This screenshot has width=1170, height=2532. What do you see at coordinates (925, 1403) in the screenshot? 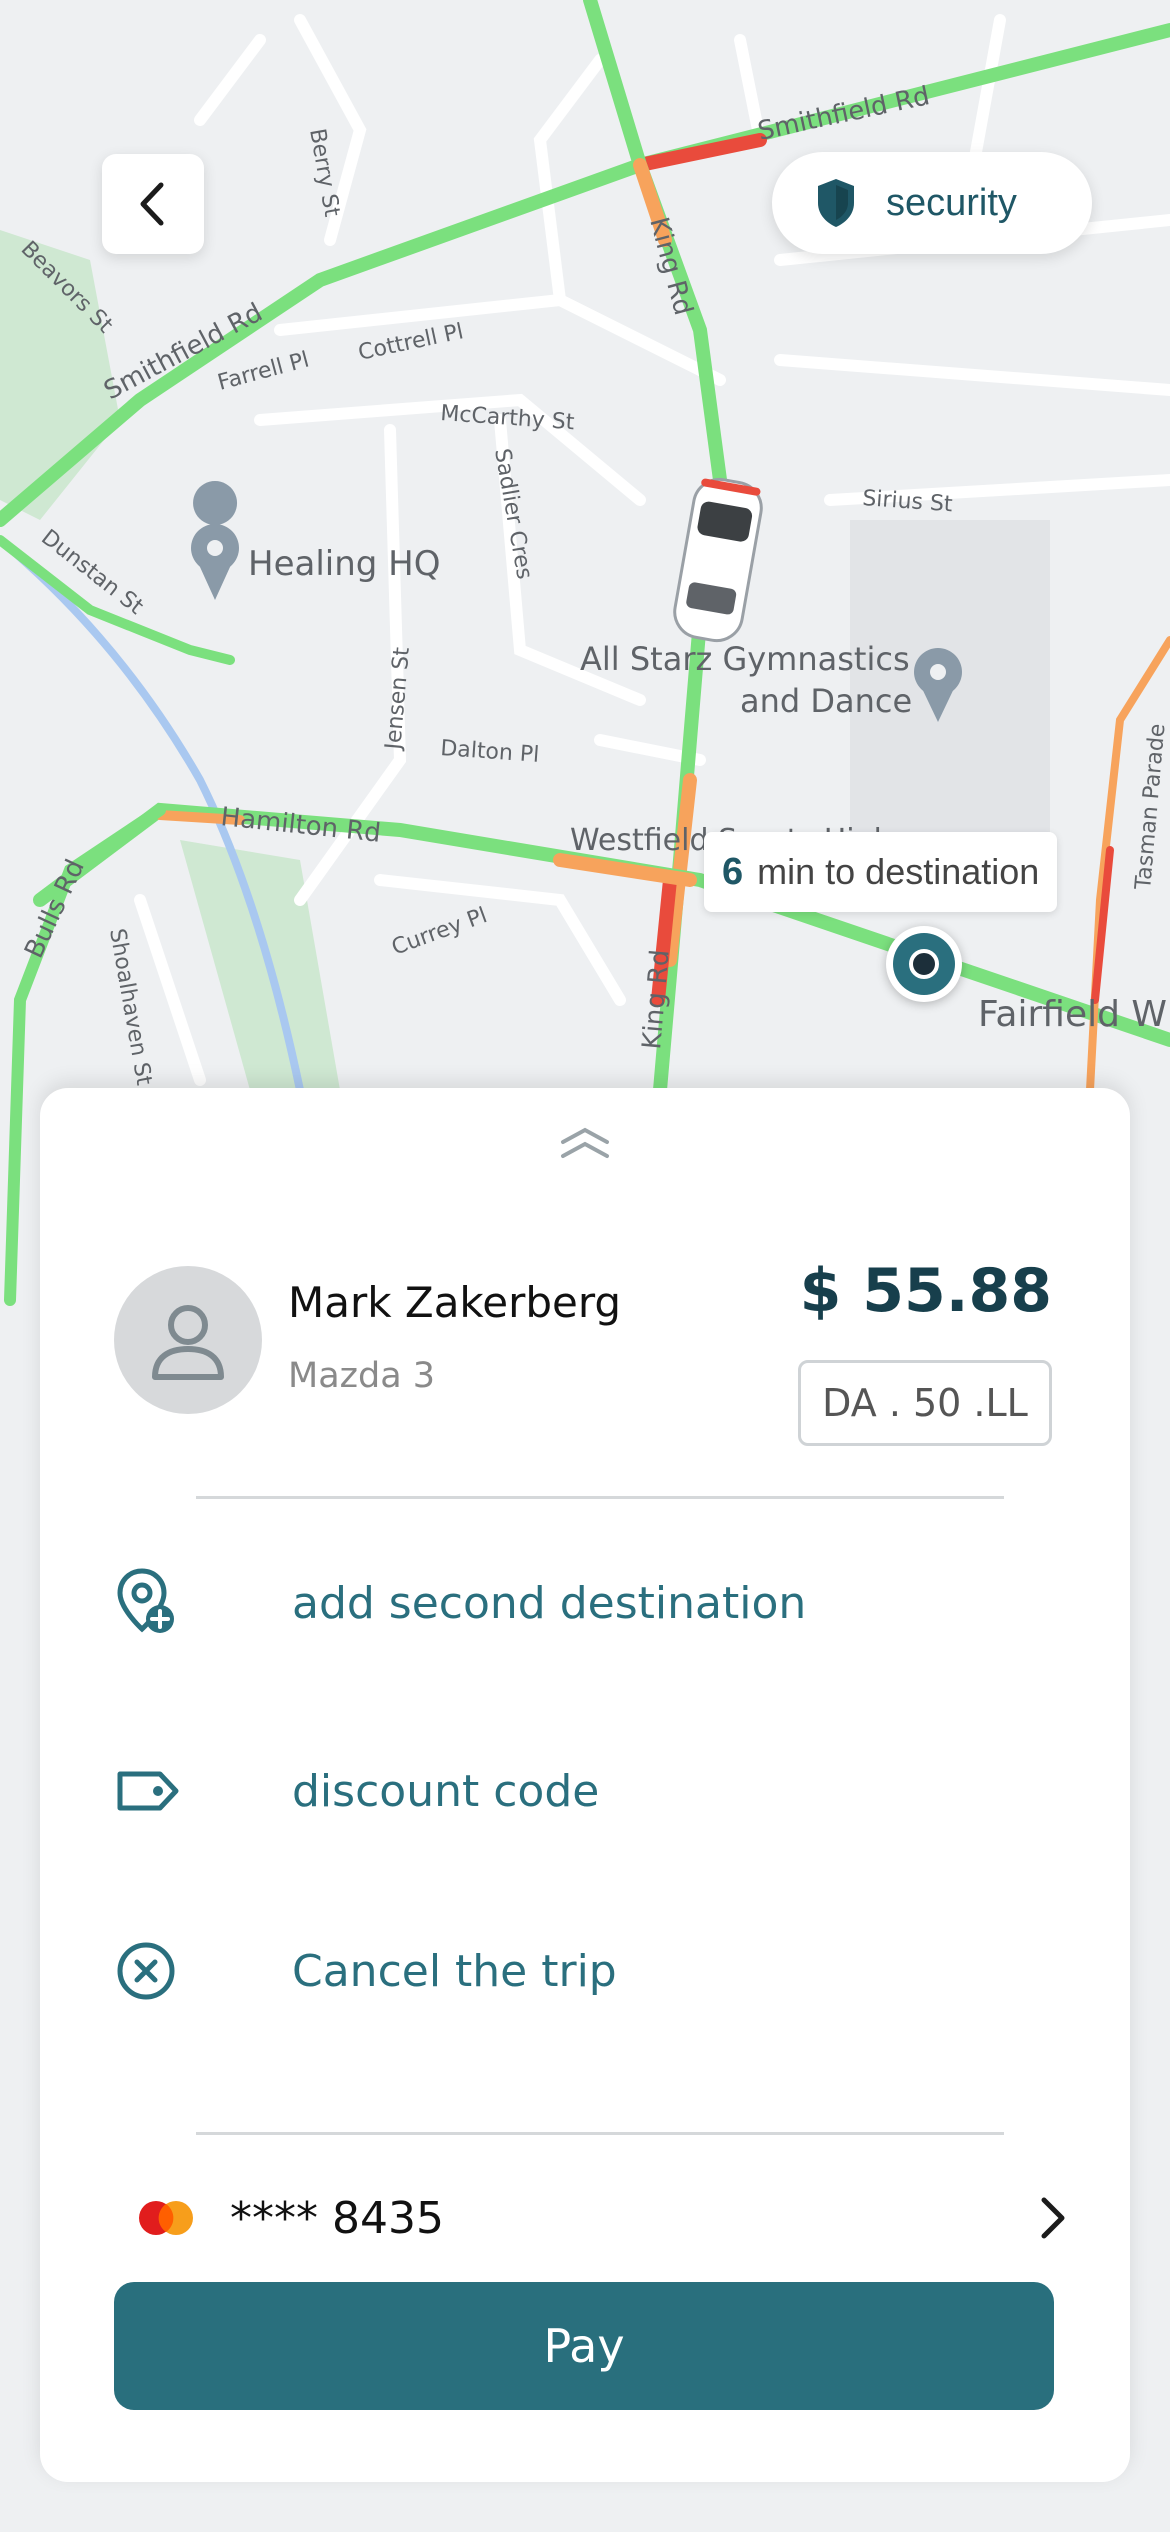
I see `currency-badge: DA . 50 .LL` at bounding box center [925, 1403].